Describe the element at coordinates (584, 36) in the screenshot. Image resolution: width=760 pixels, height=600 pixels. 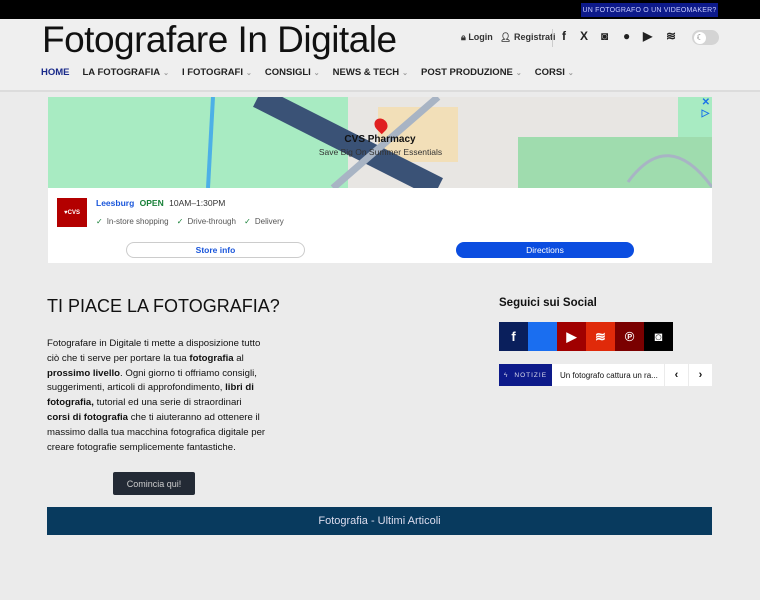
I see `x-icon: X` at that location.